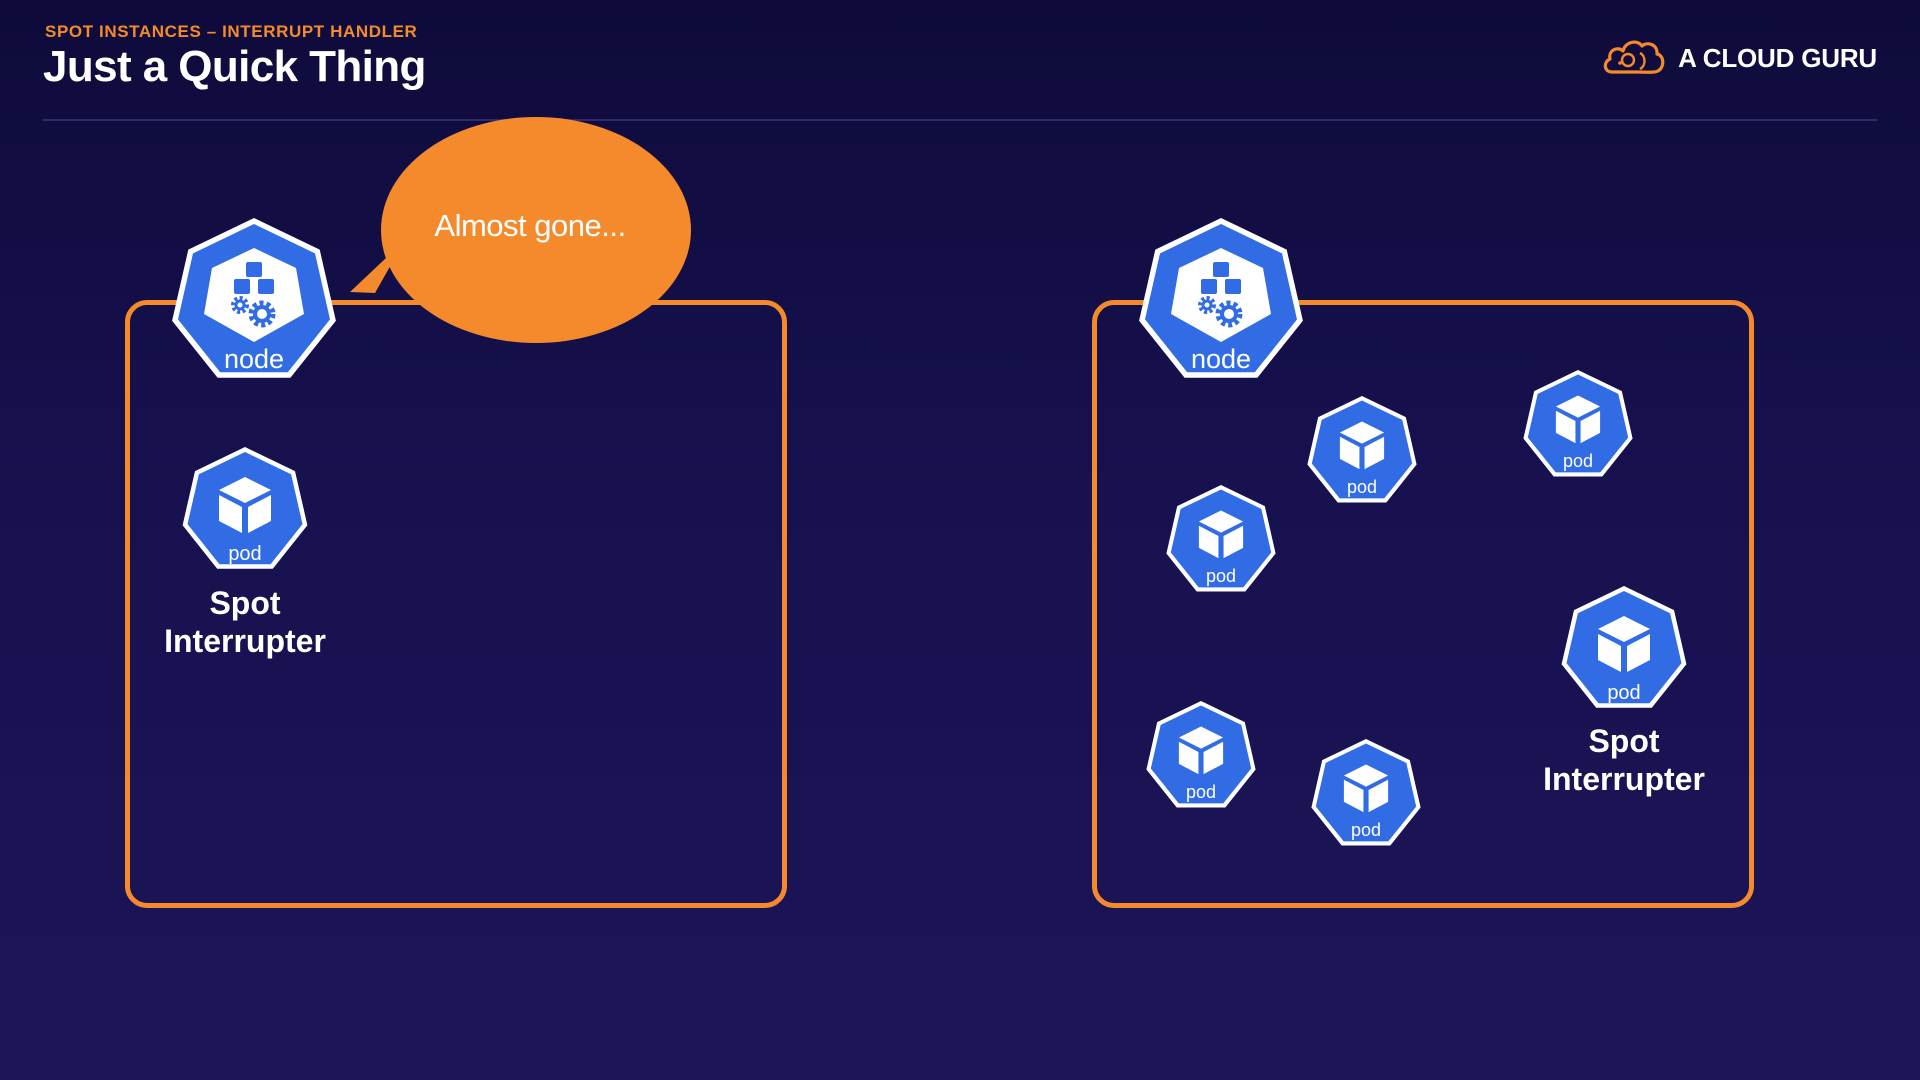  Describe the element at coordinates (231, 31) in the screenshot. I see `slide-kicker: SPOT INSTANCES – INTERRUPT HANDLER` at that location.